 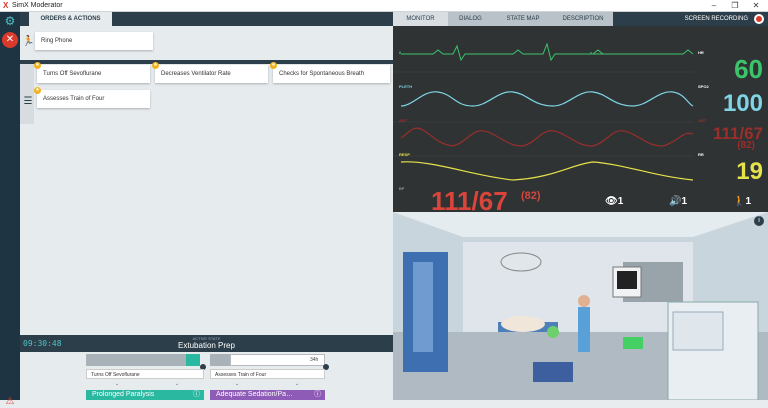 I want to click on action-card: ★ Checks for Spontaneous Breath, so click(x=330, y=72).